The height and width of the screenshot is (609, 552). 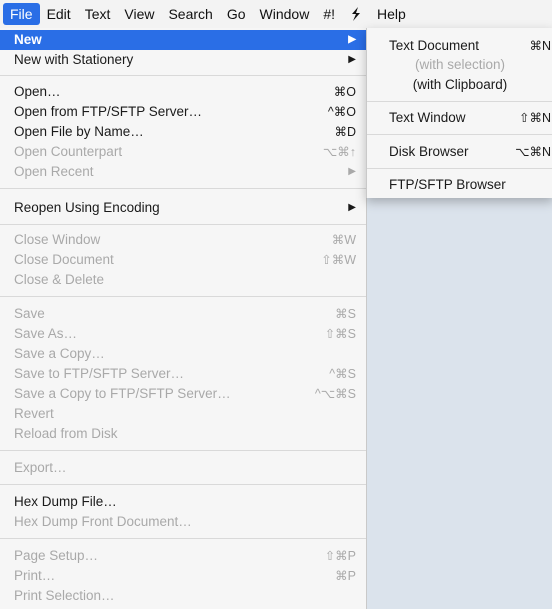 What do you see at coordinates (185, 152) in the screenshot?
I see `menu-item-open-counterpart: Open Counterpart ⌥⌘↑` at bounding box center [185, 152].